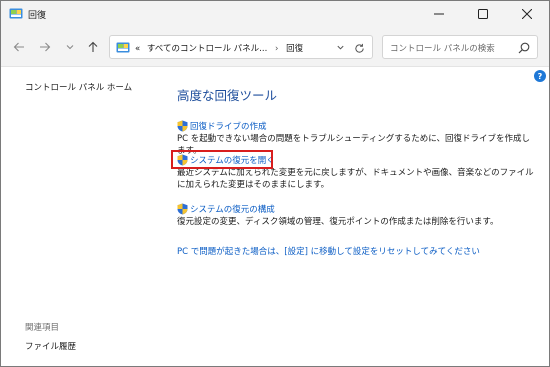 The height and width of the screenshot is (367, 550). I want to click on close-icon, so click(527, 14).